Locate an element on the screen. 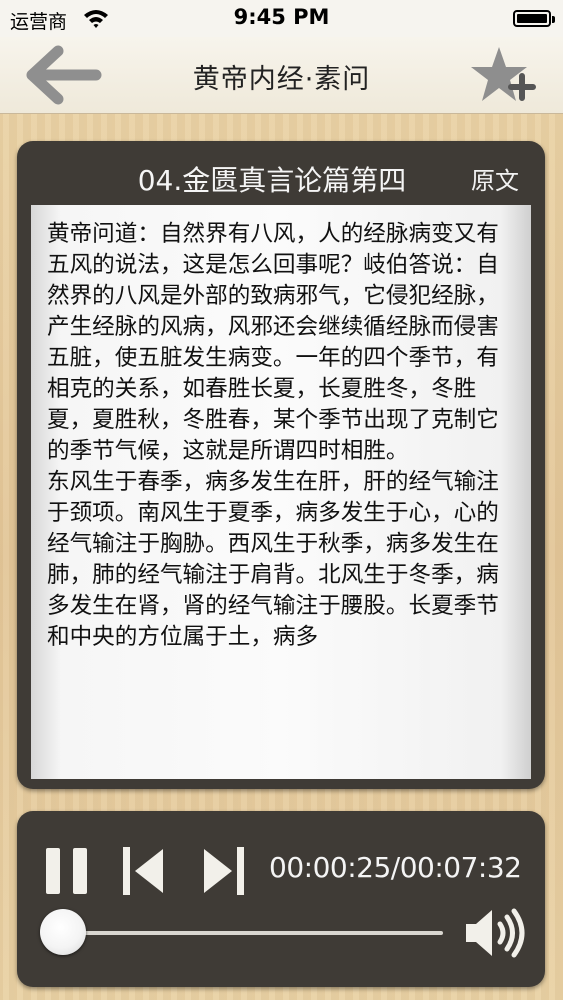  battery-fill is located at coordinates (532, 18).